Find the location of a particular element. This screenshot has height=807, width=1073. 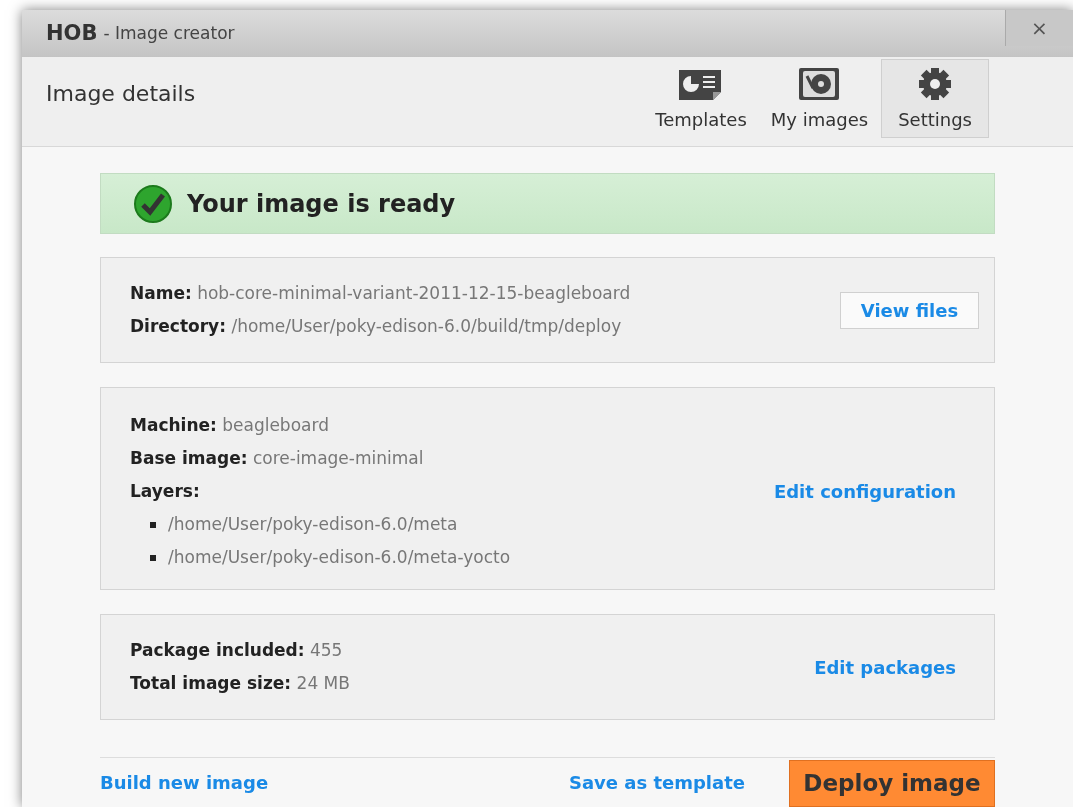

deploy-image-button: Deploy image is located at coordinates (892, 783).